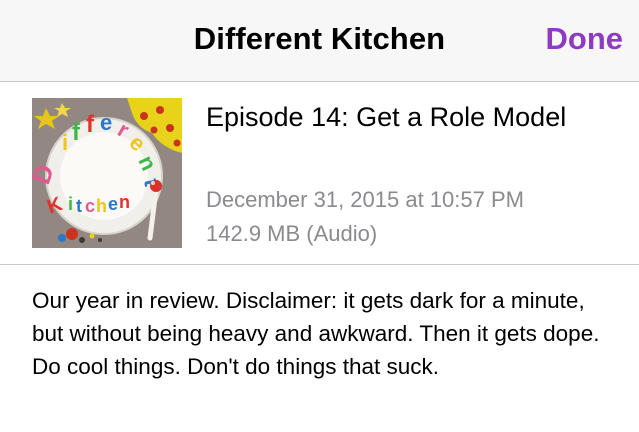 This screenshot has width=639, height=432. What do you see at coordinates (101, 206) in the screenshot?
I see `svg-text: h` at bounding box center [101, 206].